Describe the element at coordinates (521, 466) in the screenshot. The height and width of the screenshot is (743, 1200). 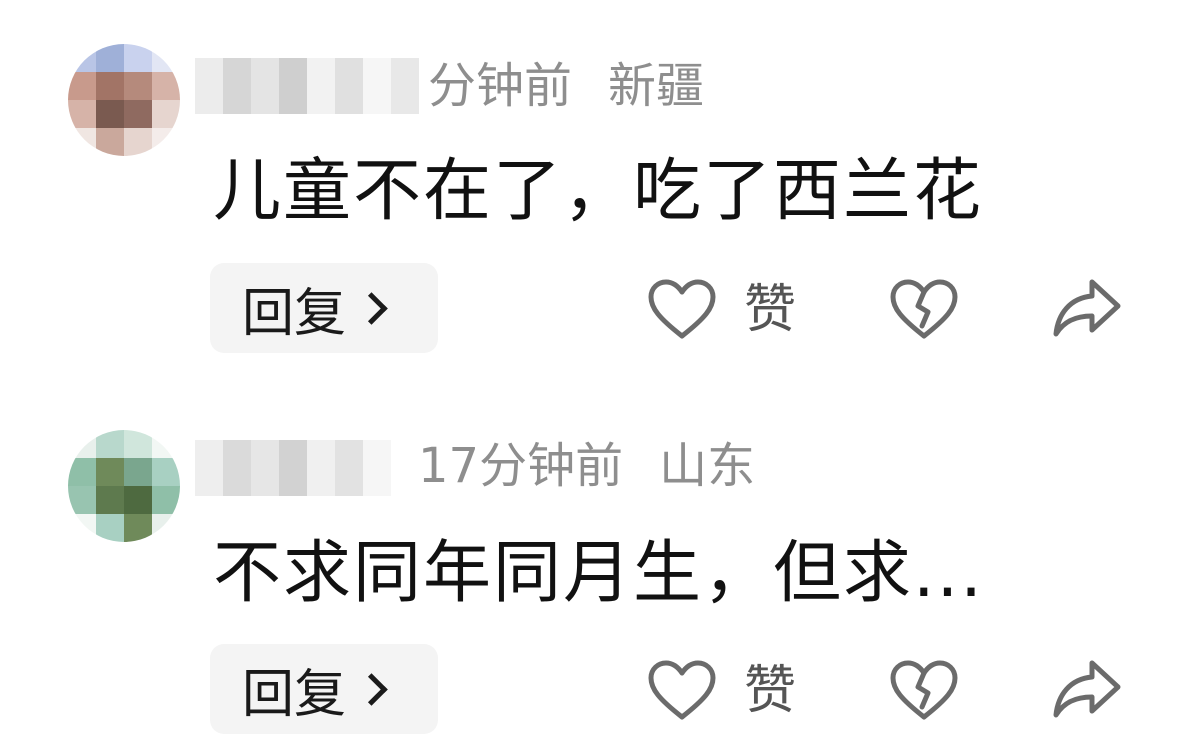
I see `comment-time: 17分钟前` at that location.